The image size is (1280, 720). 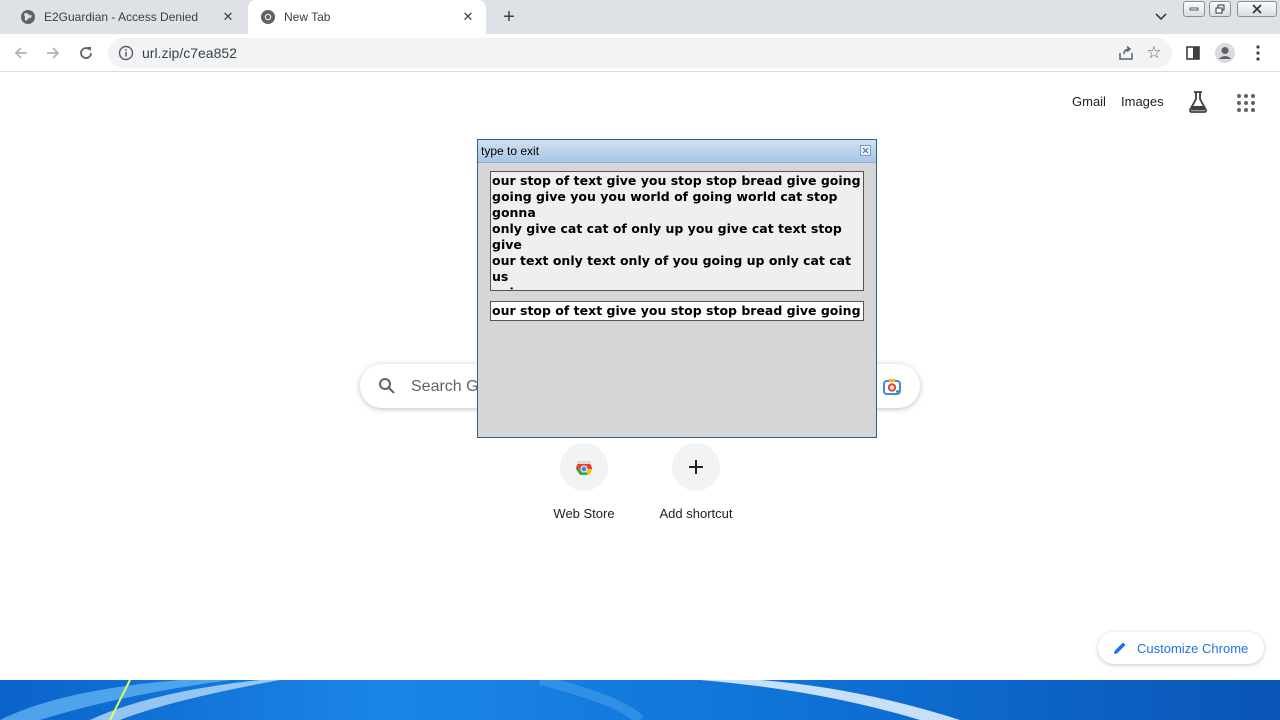 What do you see at coordinates (268, 17) in the screenshot?
I see `chrome-icon` at bounding box center [268, 17].